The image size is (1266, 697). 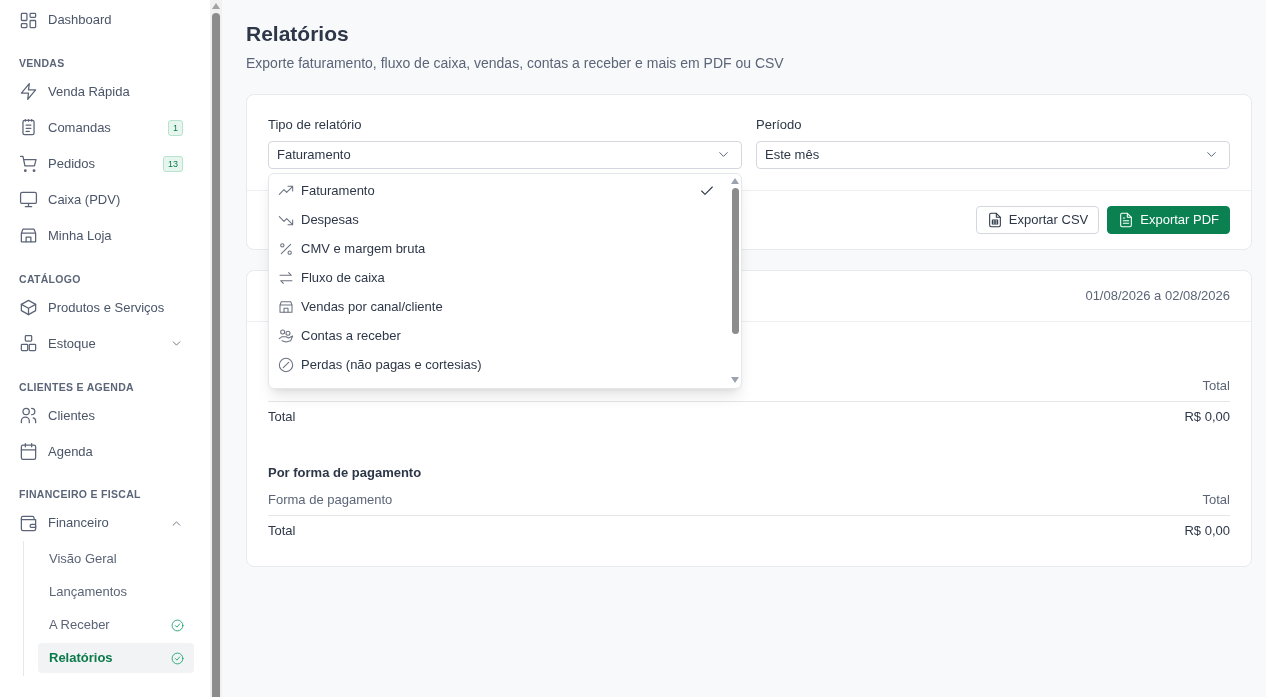 I want to click on monitor-icon, so click(x=28, y=200).